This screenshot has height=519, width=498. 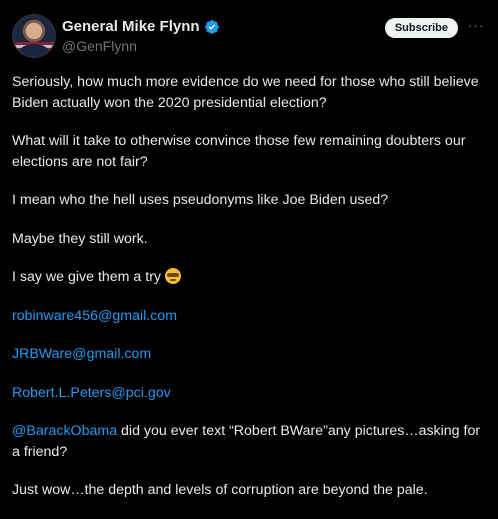 What do you see at coordinates (81, 354) in the screenshot?
I see `email-link-jrbware: JRBWare@gmail.com` at bounding box center [81, 354].